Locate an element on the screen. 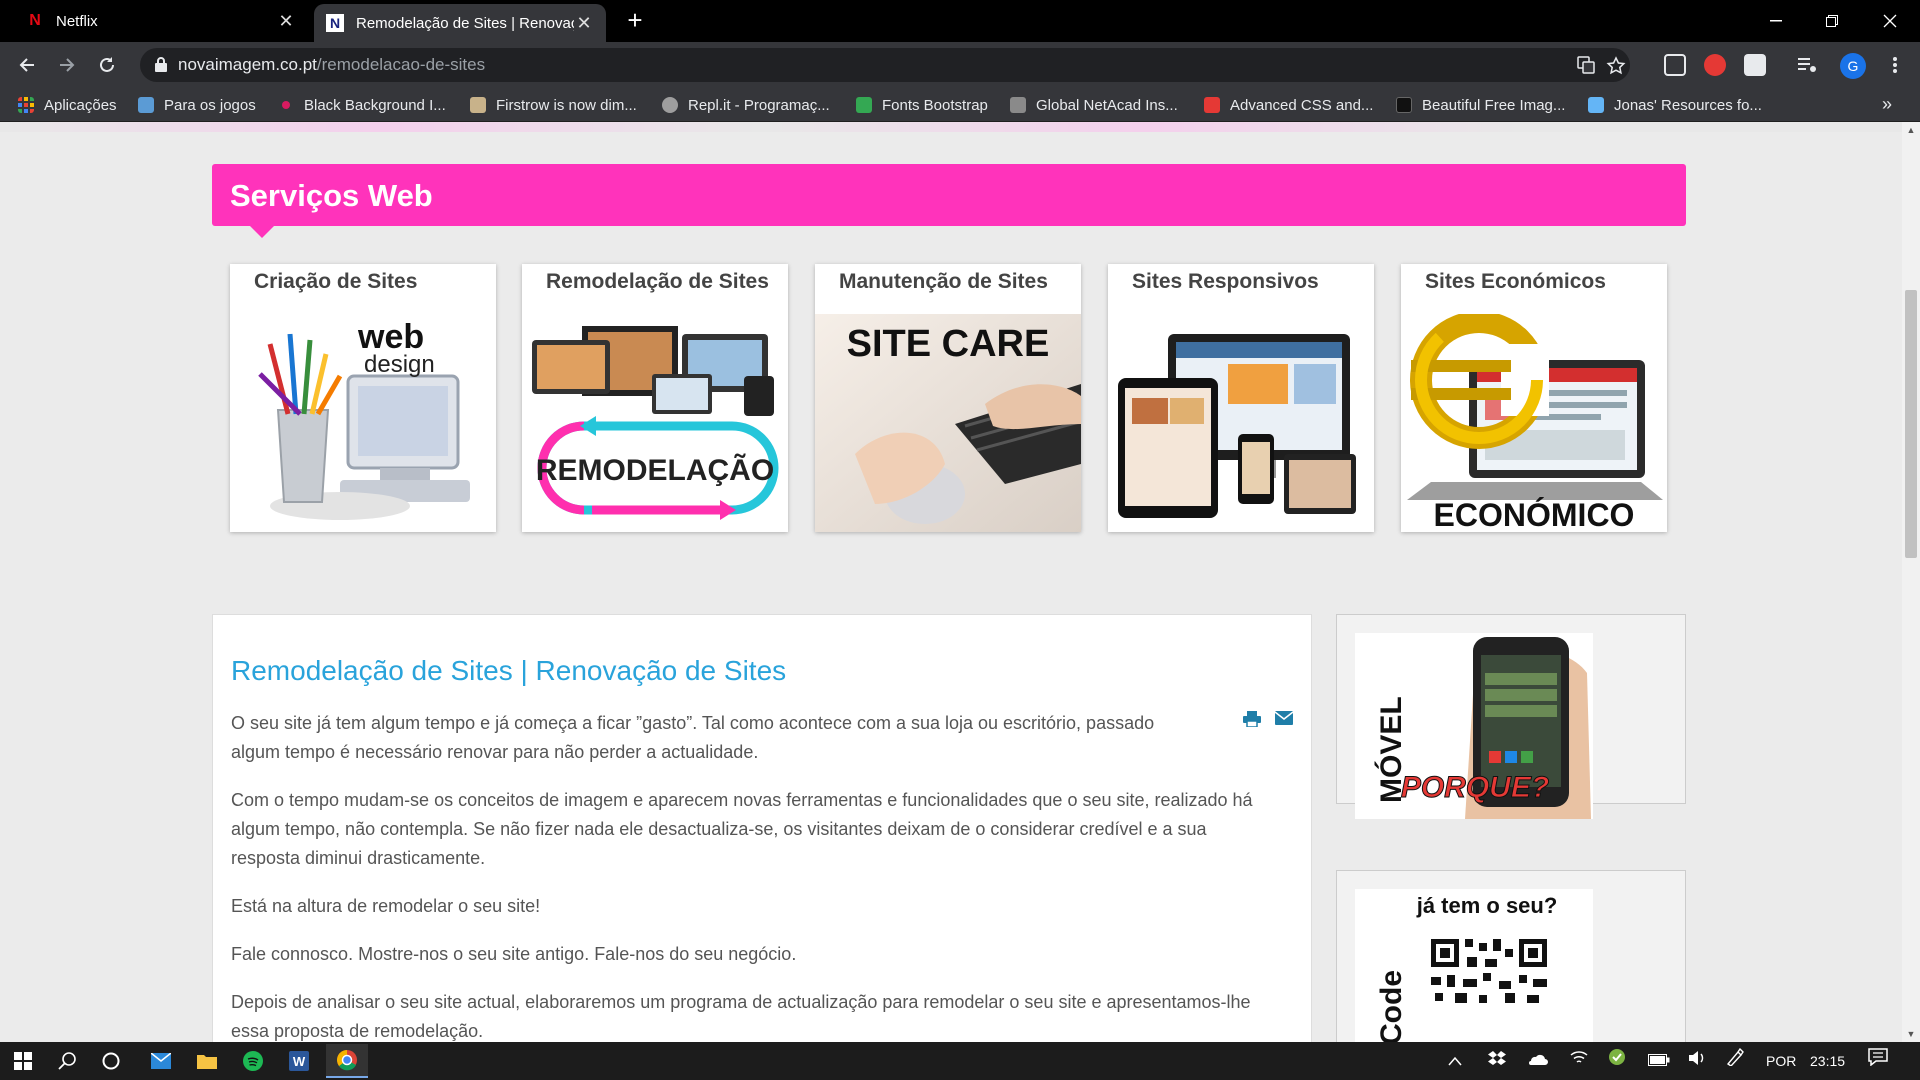 The image size is (1920, 1080). service-card-responsivos: Sites Responsivos is located at coordinates (1241, 398).